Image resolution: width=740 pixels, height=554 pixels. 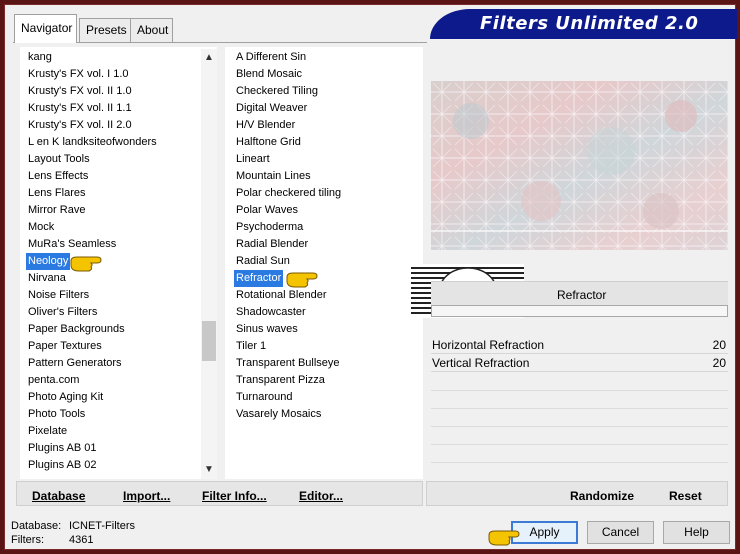 I want to click on list-item: Photo Tools, so click(x=56, y=414).